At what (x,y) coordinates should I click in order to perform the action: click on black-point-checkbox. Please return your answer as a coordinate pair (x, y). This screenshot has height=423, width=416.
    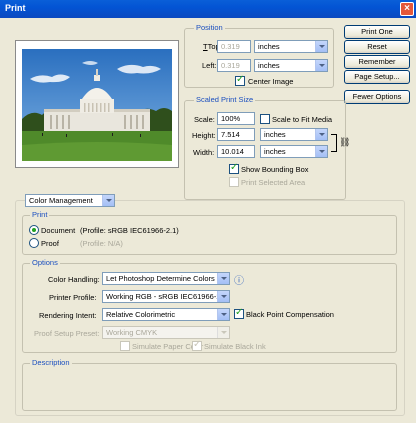
    Looking at the image, I should click on (239, 313).